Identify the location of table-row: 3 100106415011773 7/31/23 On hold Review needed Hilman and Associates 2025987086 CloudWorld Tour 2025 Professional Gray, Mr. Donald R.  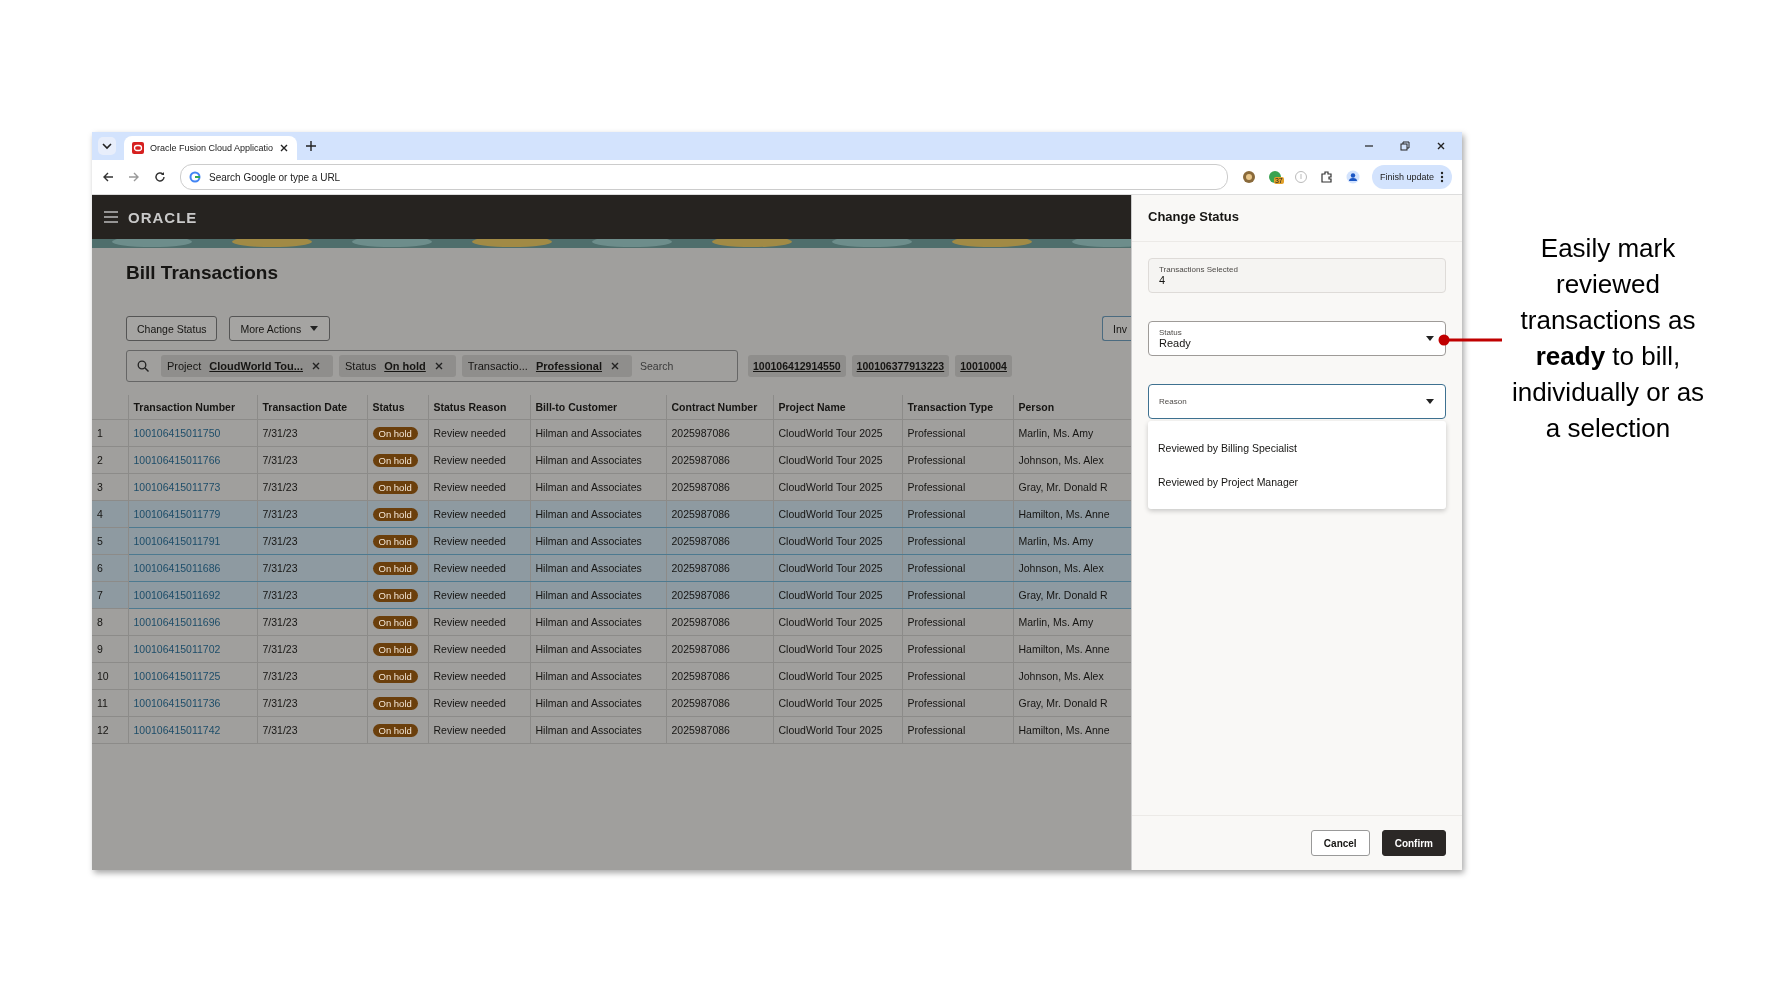
(611, 487).